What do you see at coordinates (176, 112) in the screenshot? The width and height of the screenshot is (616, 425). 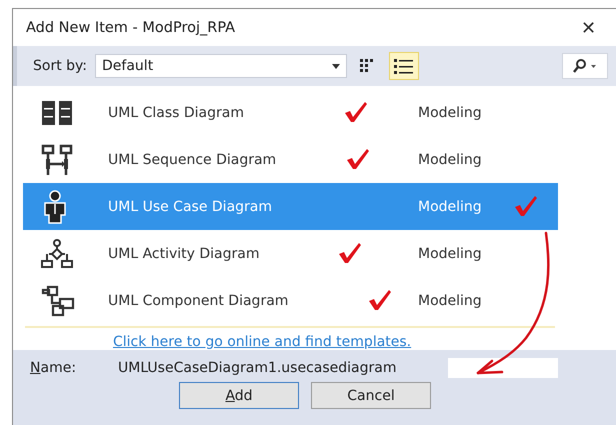 I see `item-name: UML Class Diagram` at bounding box center [176, 112].